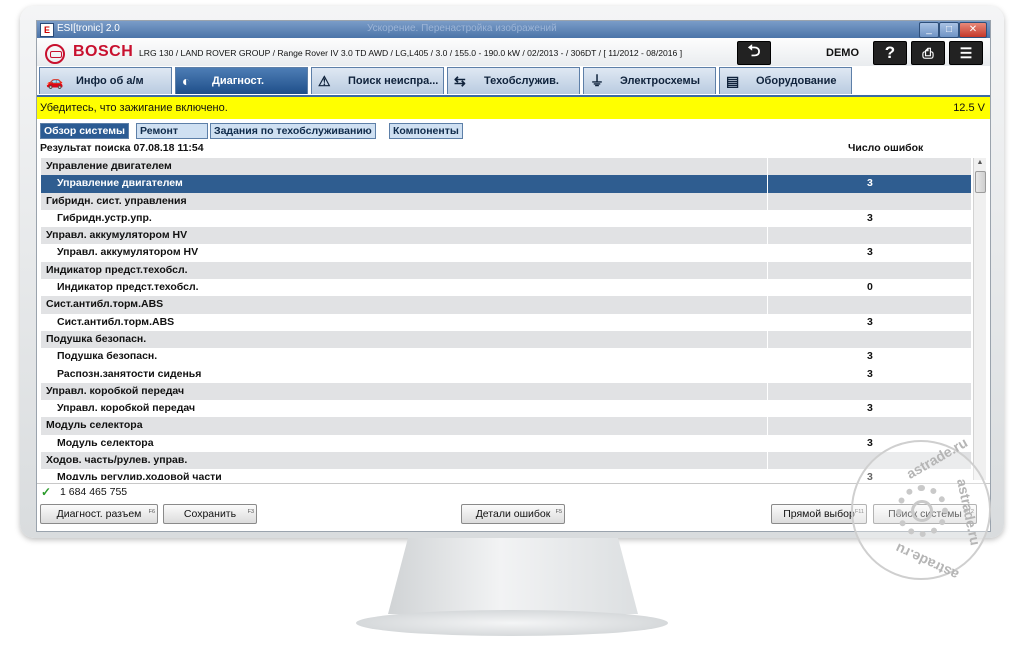 The height and width of the screenshot is (646, 1024). I want to click on printer-icon: ⎙, so click(928, 53).